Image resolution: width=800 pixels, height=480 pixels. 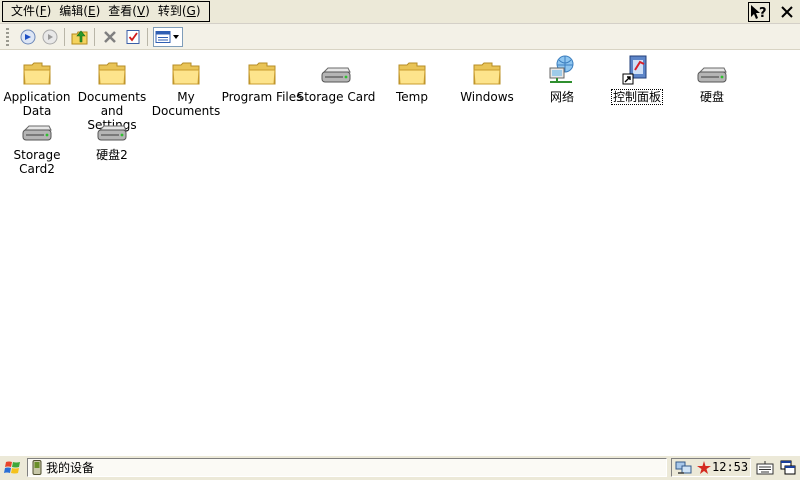 I want to click on file-item-my-documents: My Documents, so click(x=186, y=86).